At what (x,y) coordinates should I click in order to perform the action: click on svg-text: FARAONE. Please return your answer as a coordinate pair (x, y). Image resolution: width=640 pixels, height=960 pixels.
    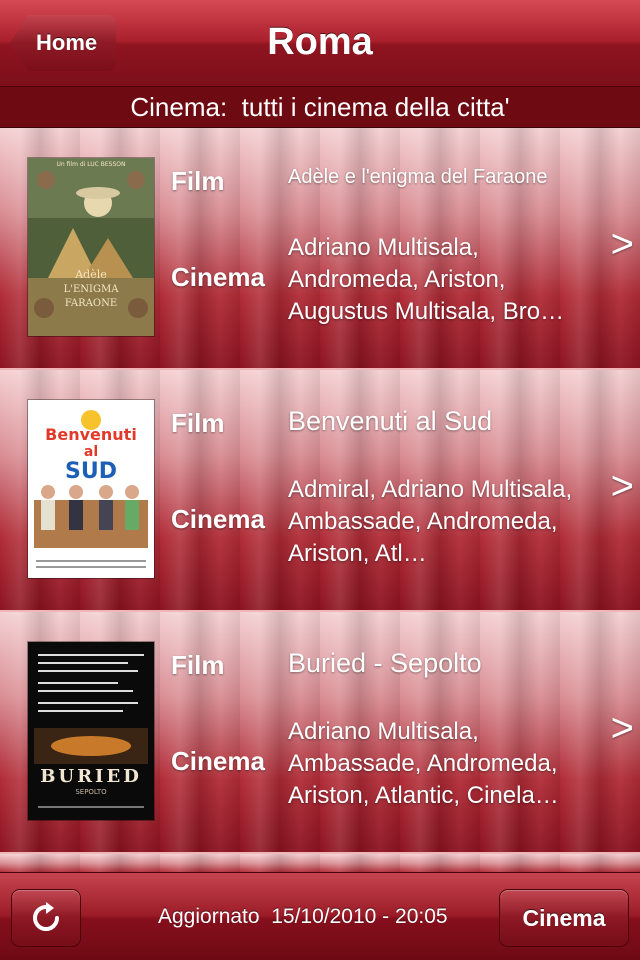
    Looking at the image, I should click on (91, 303).